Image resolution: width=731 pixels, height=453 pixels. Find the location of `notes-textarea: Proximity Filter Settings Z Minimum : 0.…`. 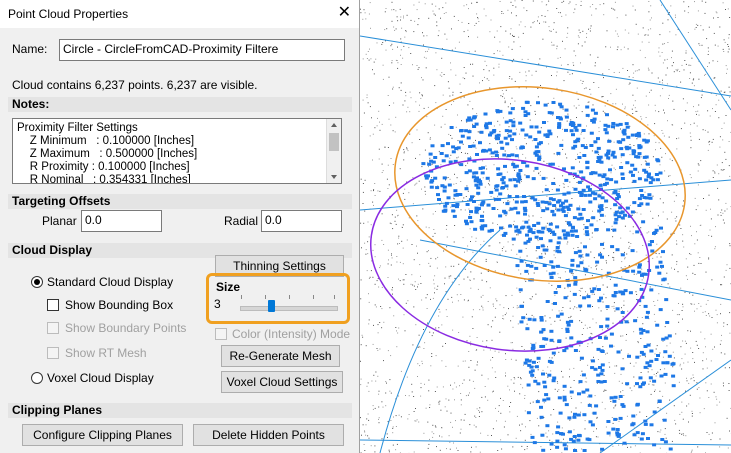

notes-textarea: Proximity Filter Settings Z Minimum : 0.… is located at coordinates (177, 151).